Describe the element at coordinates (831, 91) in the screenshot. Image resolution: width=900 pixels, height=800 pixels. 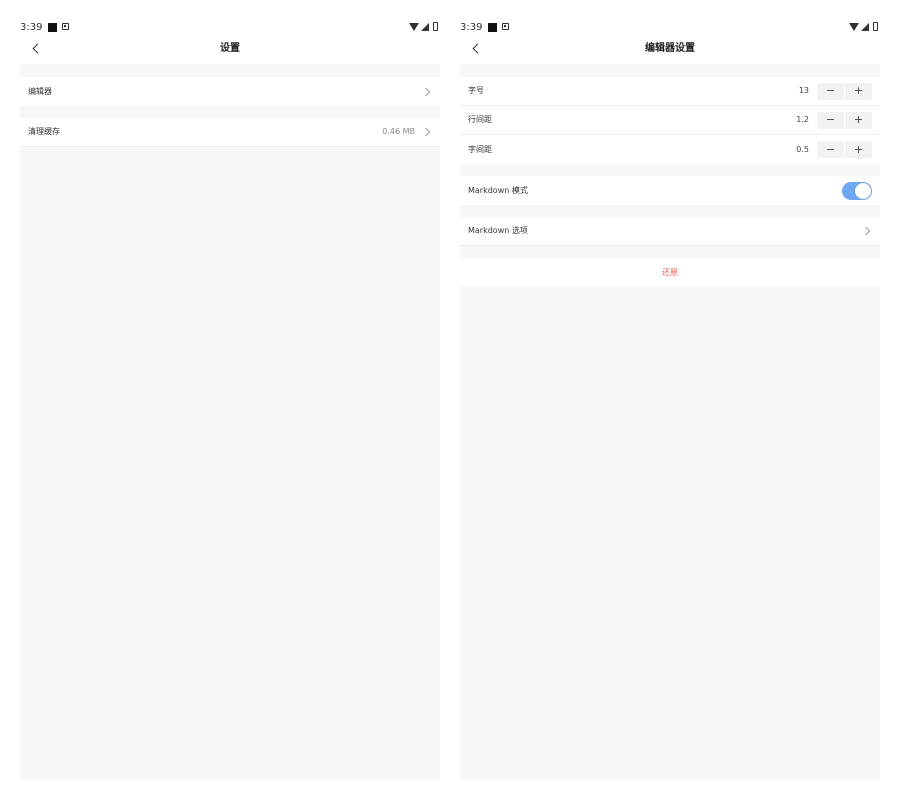
I see `font-size-decrease-button: −` at that location.